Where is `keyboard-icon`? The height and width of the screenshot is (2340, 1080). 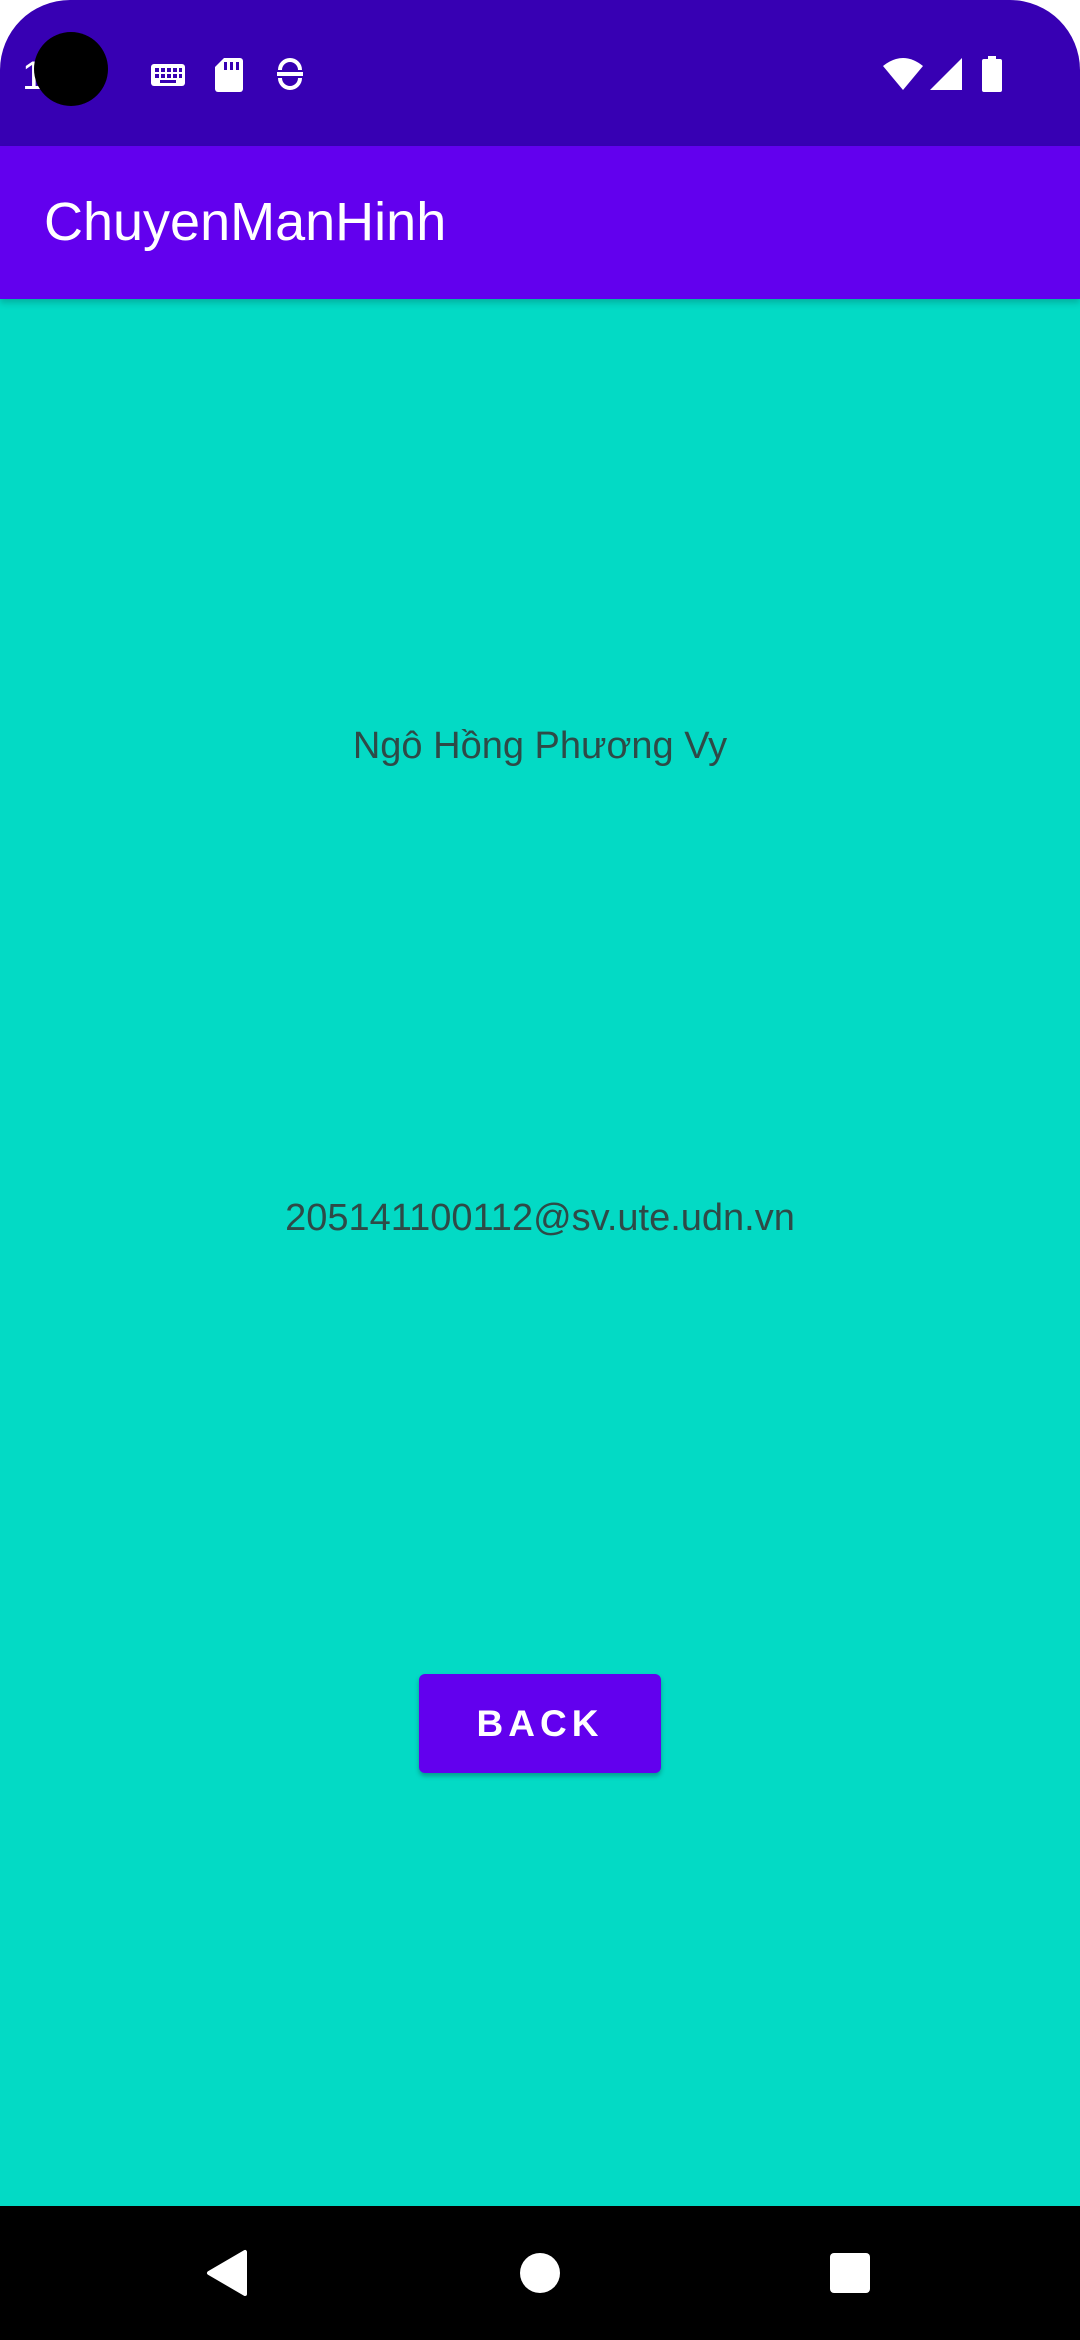
keyboard-icon is located at coordinates (168, 75).